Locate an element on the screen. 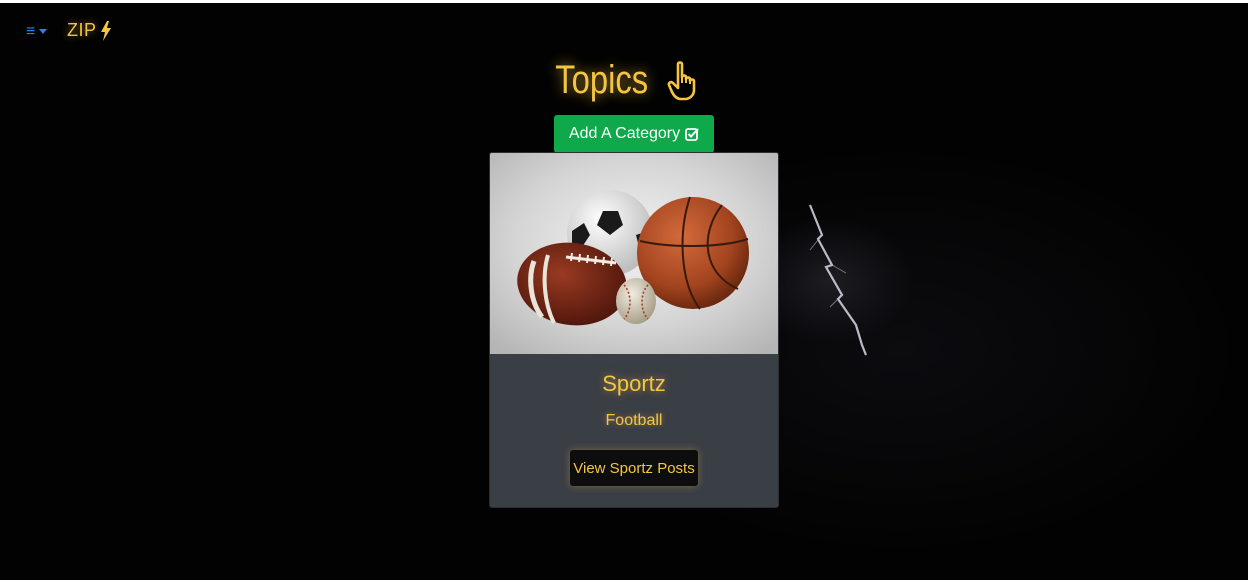  hamburger-icon: ≡ is located at coordinates (31, 31).